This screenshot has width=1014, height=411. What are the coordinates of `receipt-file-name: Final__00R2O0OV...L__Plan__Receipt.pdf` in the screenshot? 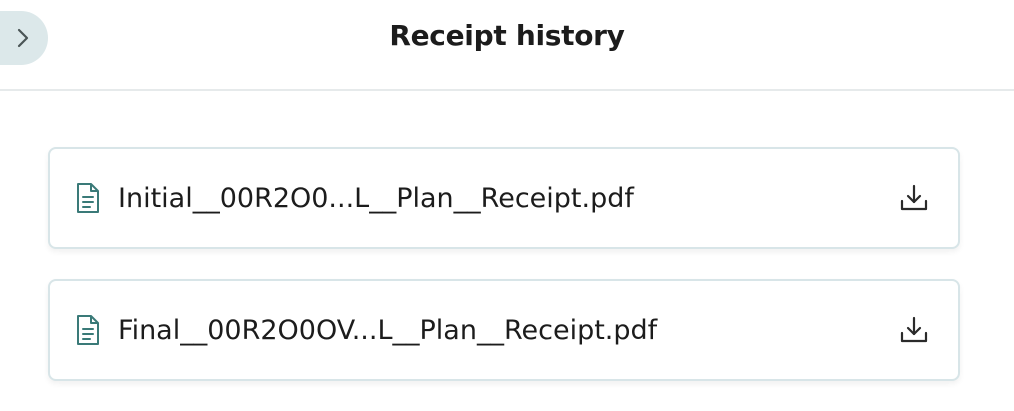 It's located at (388, 330).